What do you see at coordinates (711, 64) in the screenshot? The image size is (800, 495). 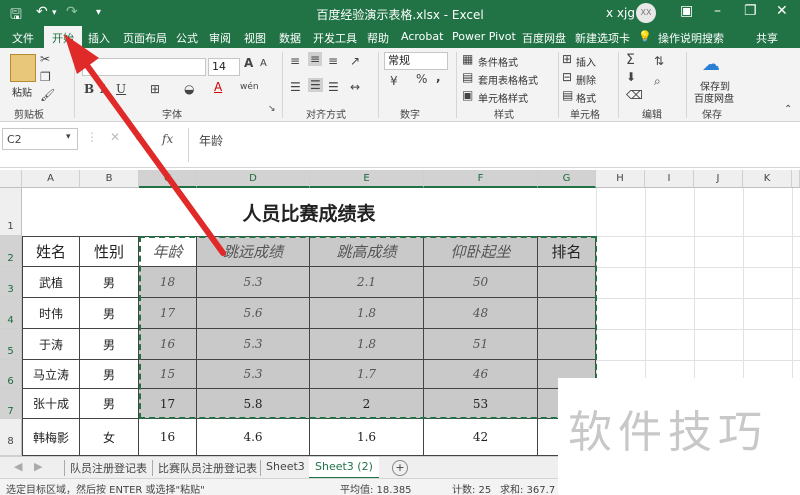 I see `cloud-icon: ☁` at bounding box center [711, 64].